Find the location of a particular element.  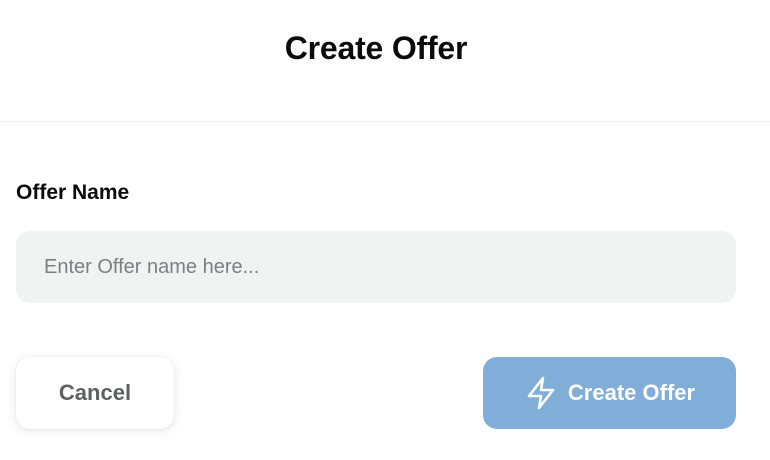

cancel-button: Cancel is located at coordinates (95, 393).